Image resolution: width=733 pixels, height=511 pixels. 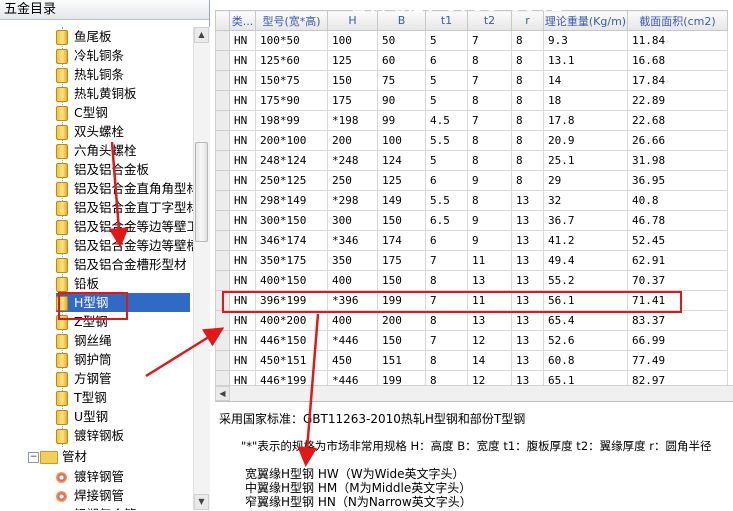 What do you see at coordinates (201, 35) in the screenshot?
I see `scroll-up-button: ▲` at bounding box center [201, 35].